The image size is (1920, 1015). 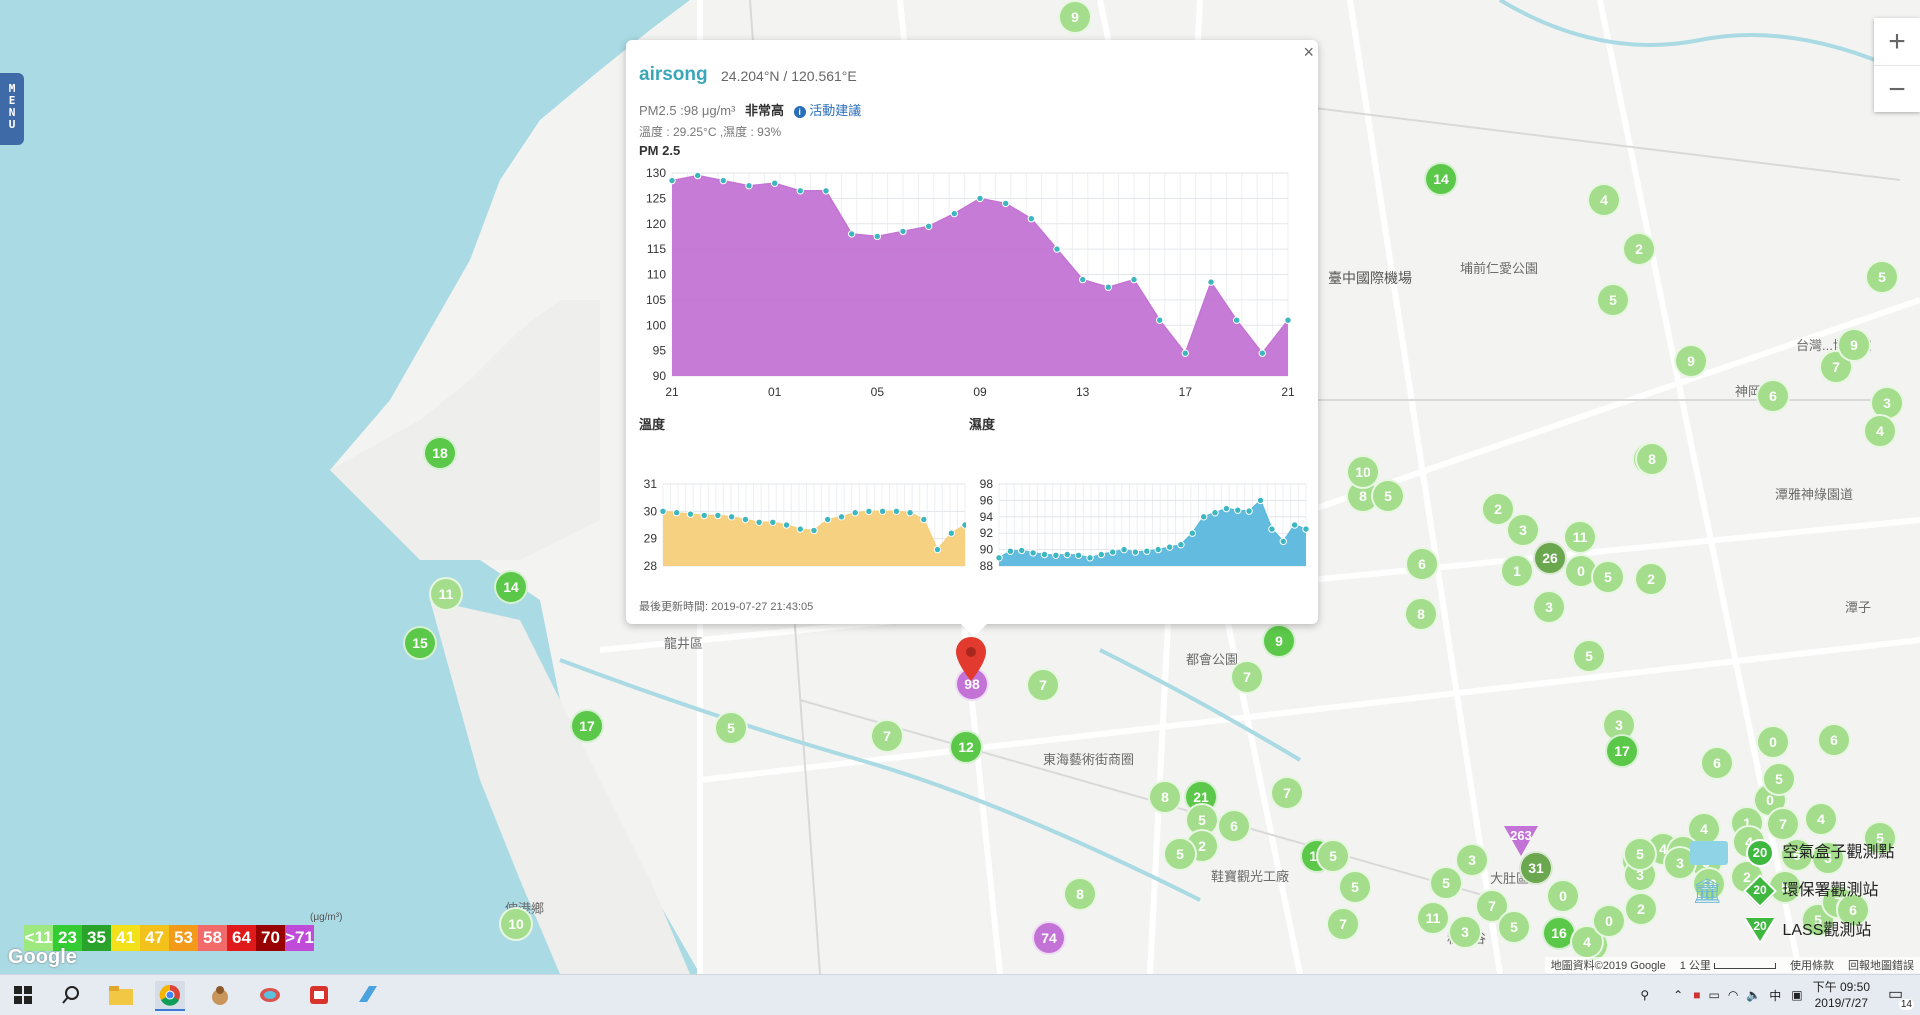 What do you see at coordinates (23, 995) in the screenshot?
I see `windows-start-icon` at bounding box center [23, 995].